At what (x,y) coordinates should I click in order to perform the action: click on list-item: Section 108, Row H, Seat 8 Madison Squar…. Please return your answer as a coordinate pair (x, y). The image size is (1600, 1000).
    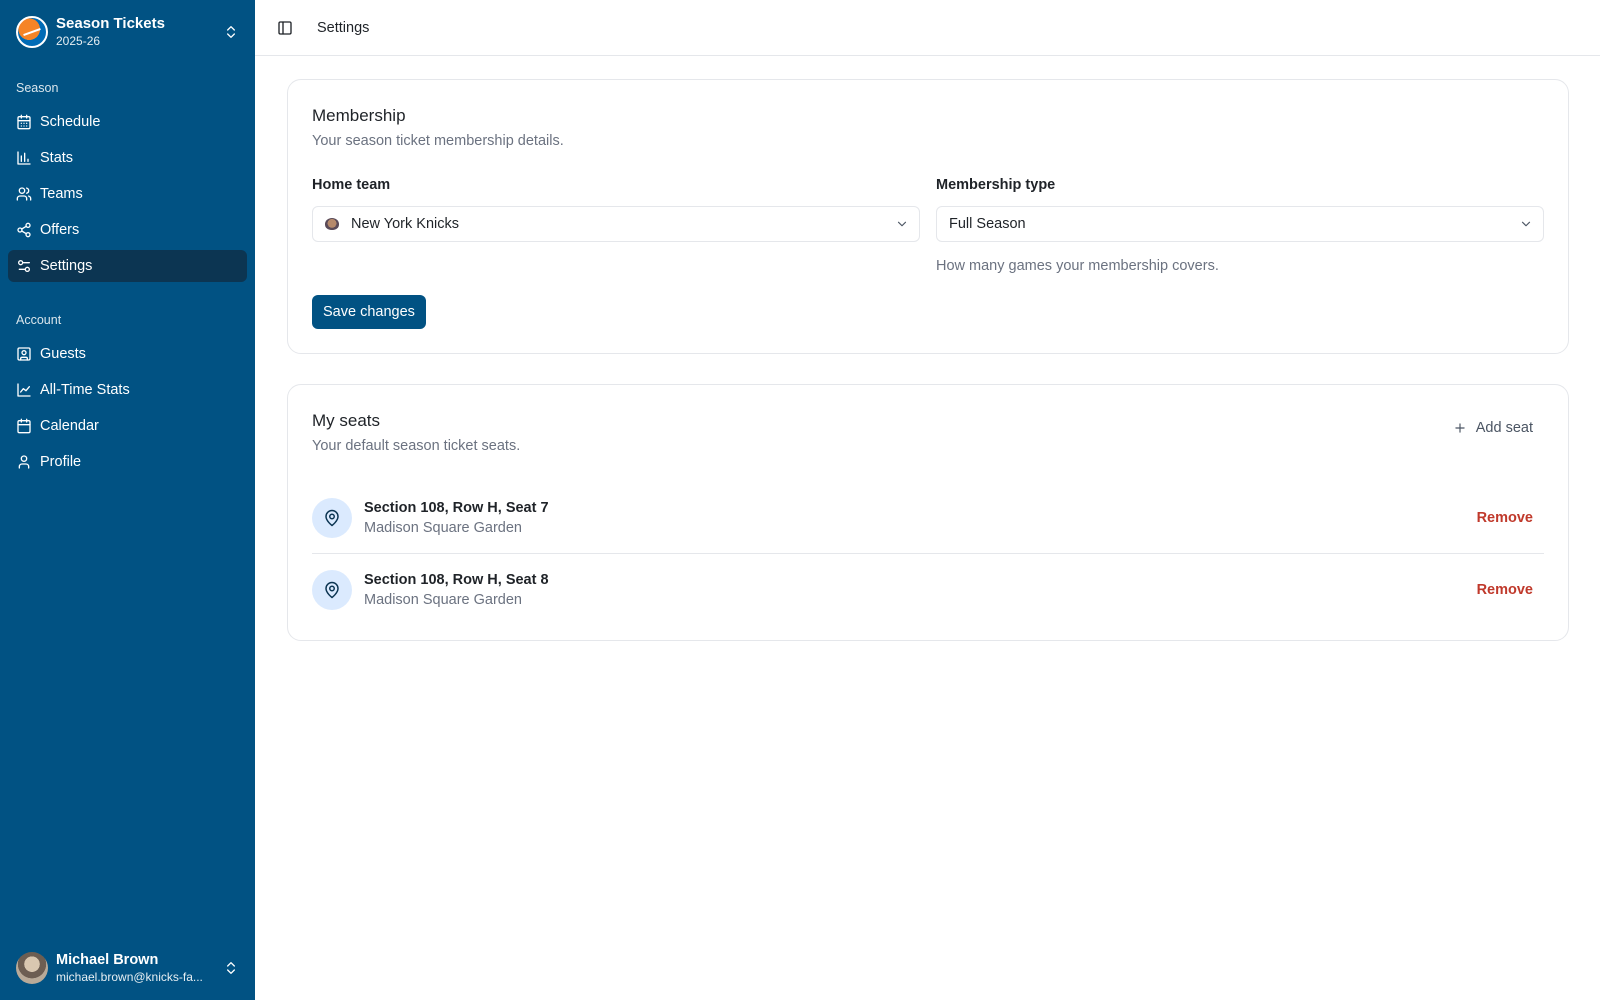
    Looking at the image, I should click on (928, 590).